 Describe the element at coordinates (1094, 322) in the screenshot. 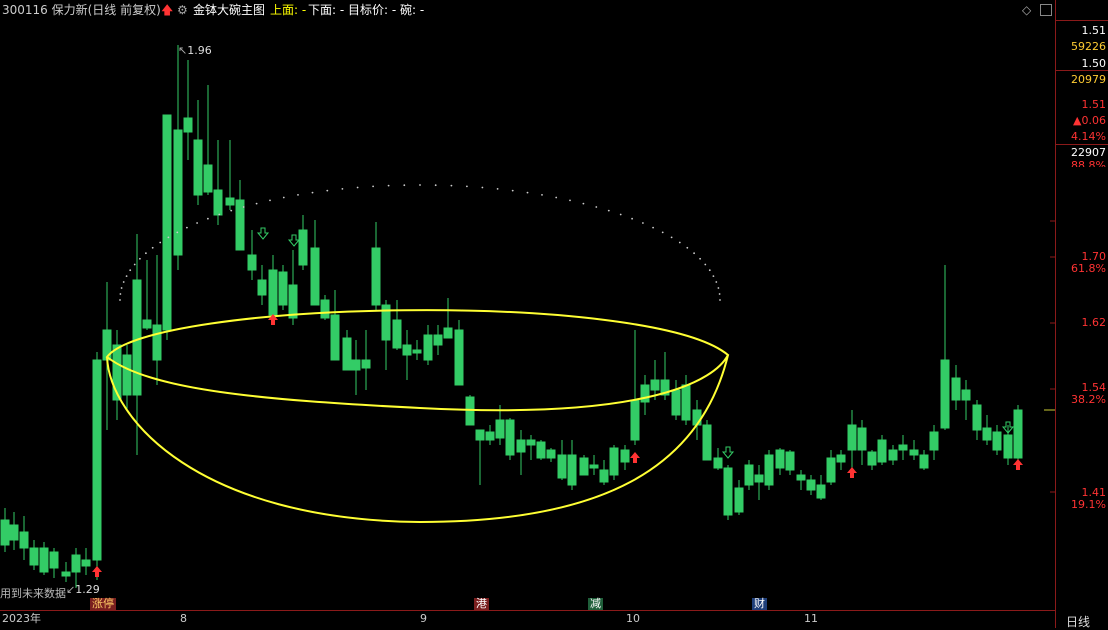

I see `axis-price-162: 1.62` at that location.